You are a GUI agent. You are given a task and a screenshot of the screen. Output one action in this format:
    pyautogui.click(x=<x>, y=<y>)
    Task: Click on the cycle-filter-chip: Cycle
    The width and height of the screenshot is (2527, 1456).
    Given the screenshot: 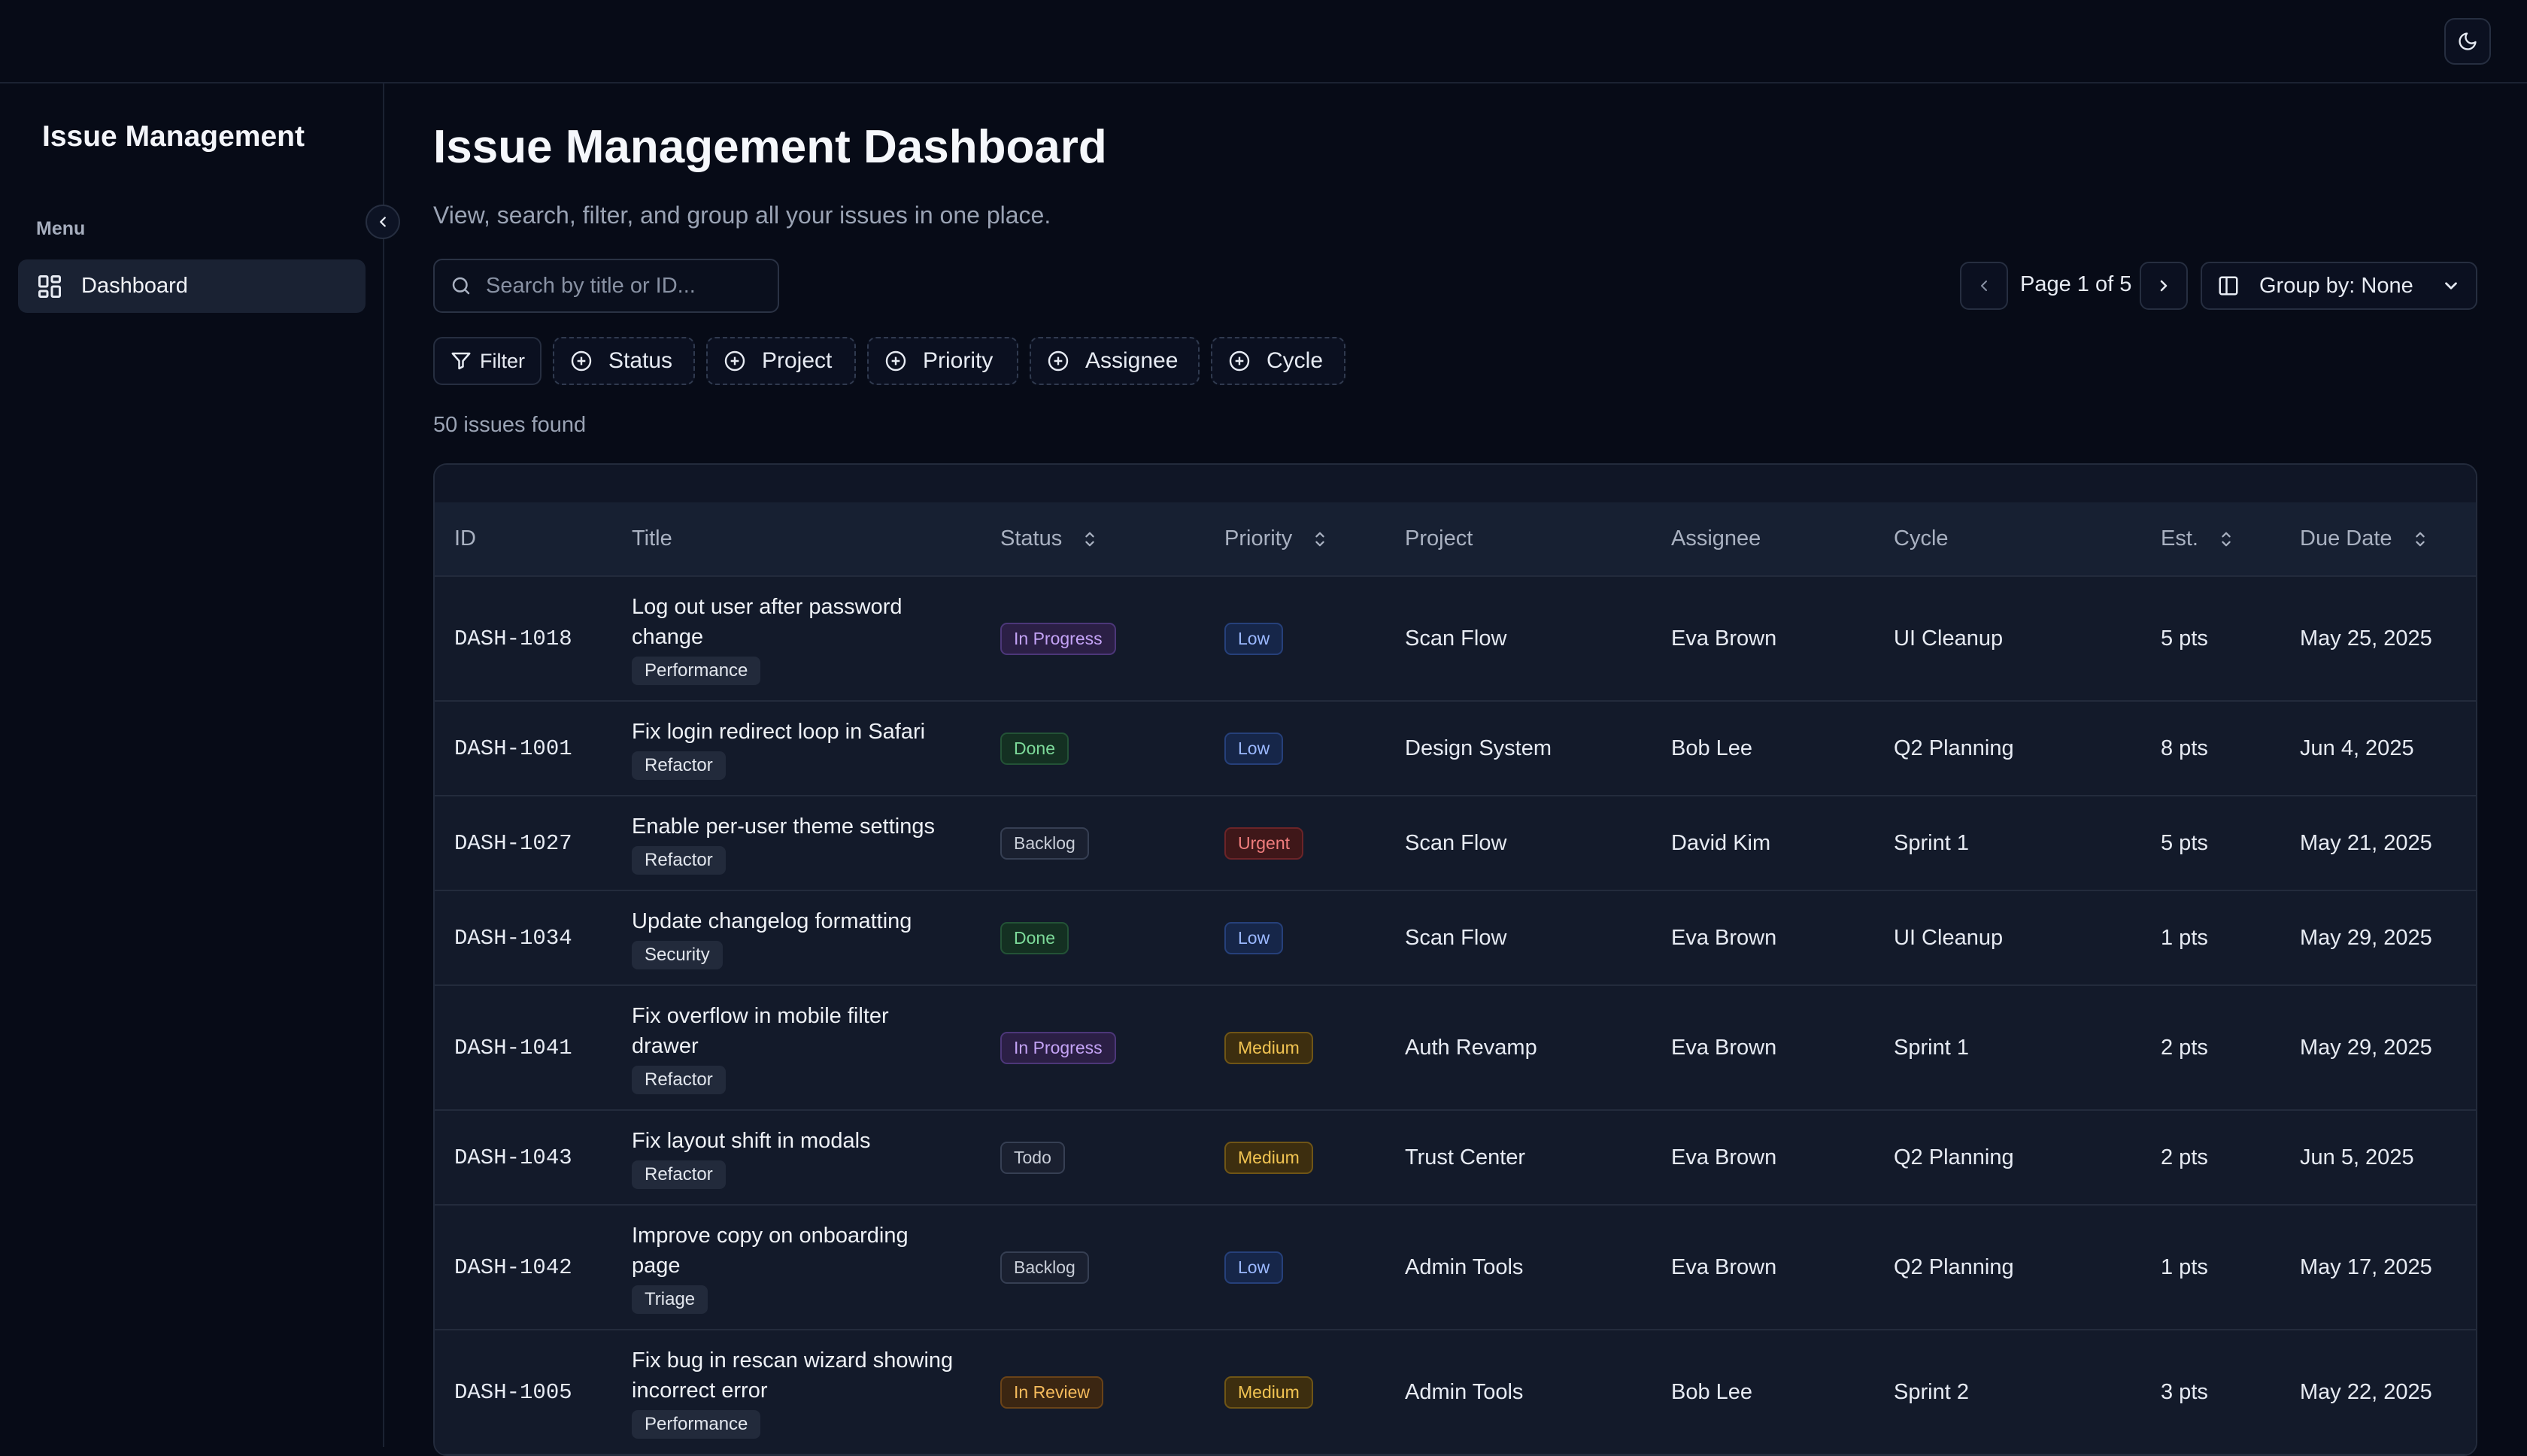 What is the action you would take?
    pyautogui.click(x=1278, y=361)
    